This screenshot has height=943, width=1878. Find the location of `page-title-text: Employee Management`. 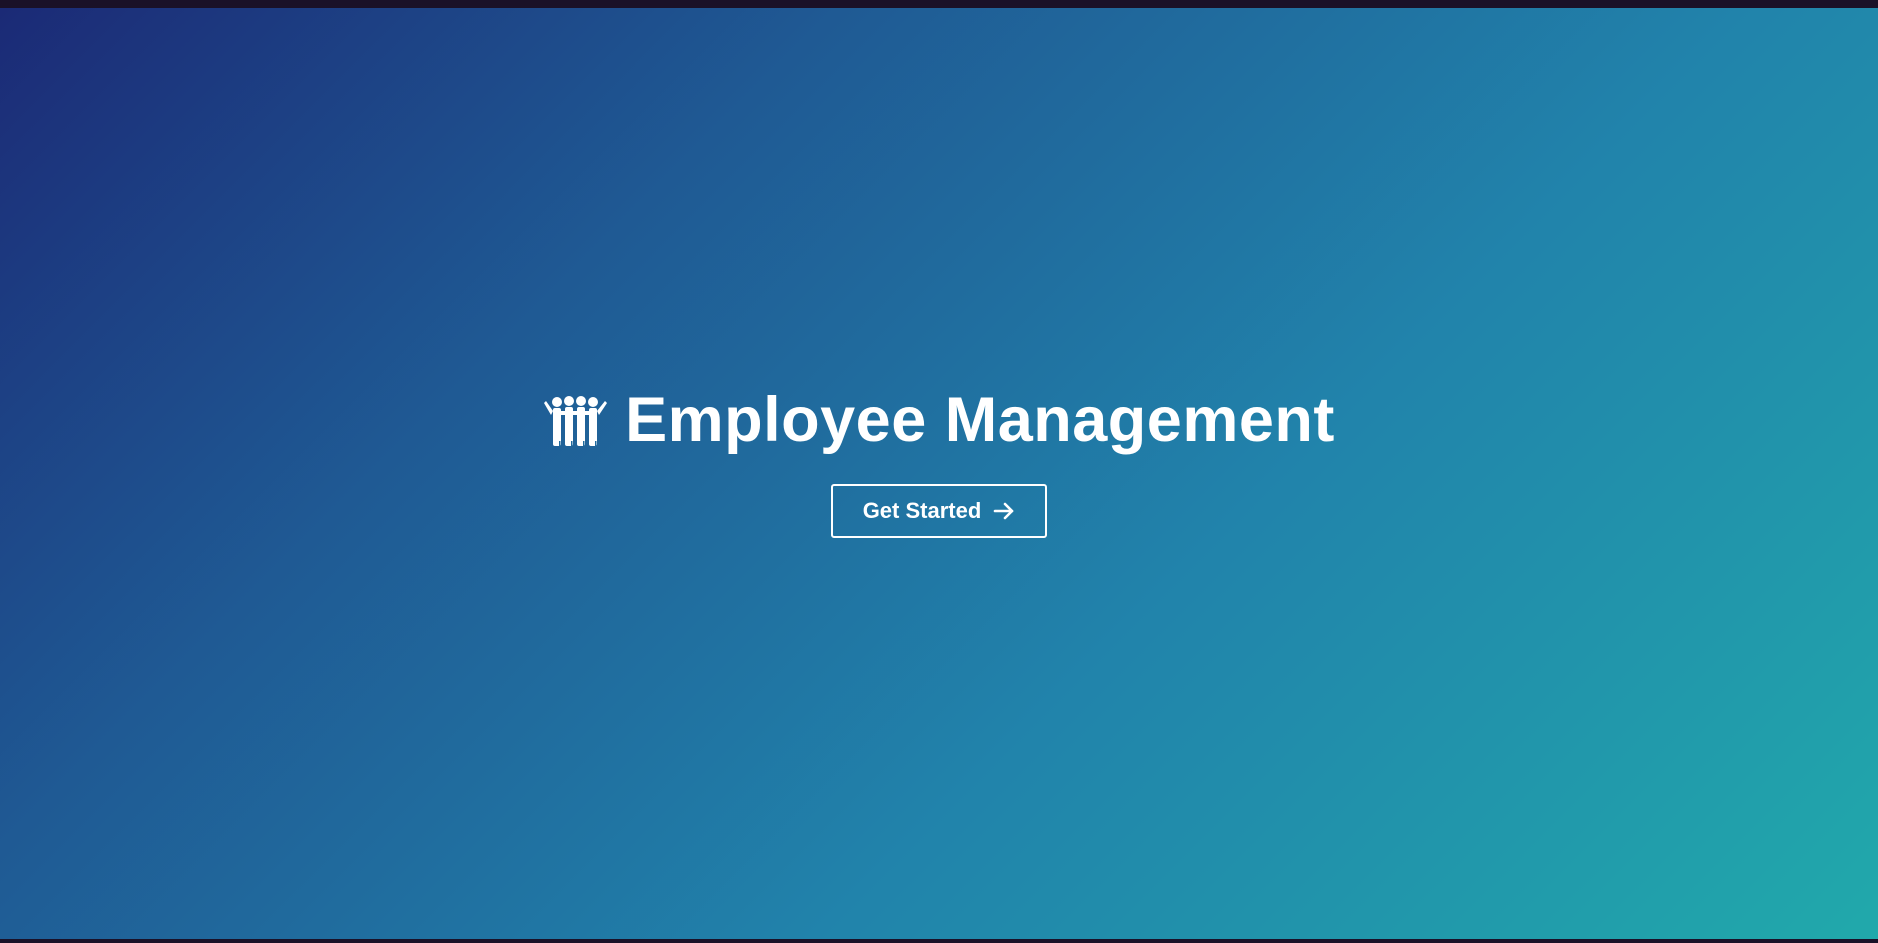

page-title-text: Employee Management is located at coordinates (980, 420).